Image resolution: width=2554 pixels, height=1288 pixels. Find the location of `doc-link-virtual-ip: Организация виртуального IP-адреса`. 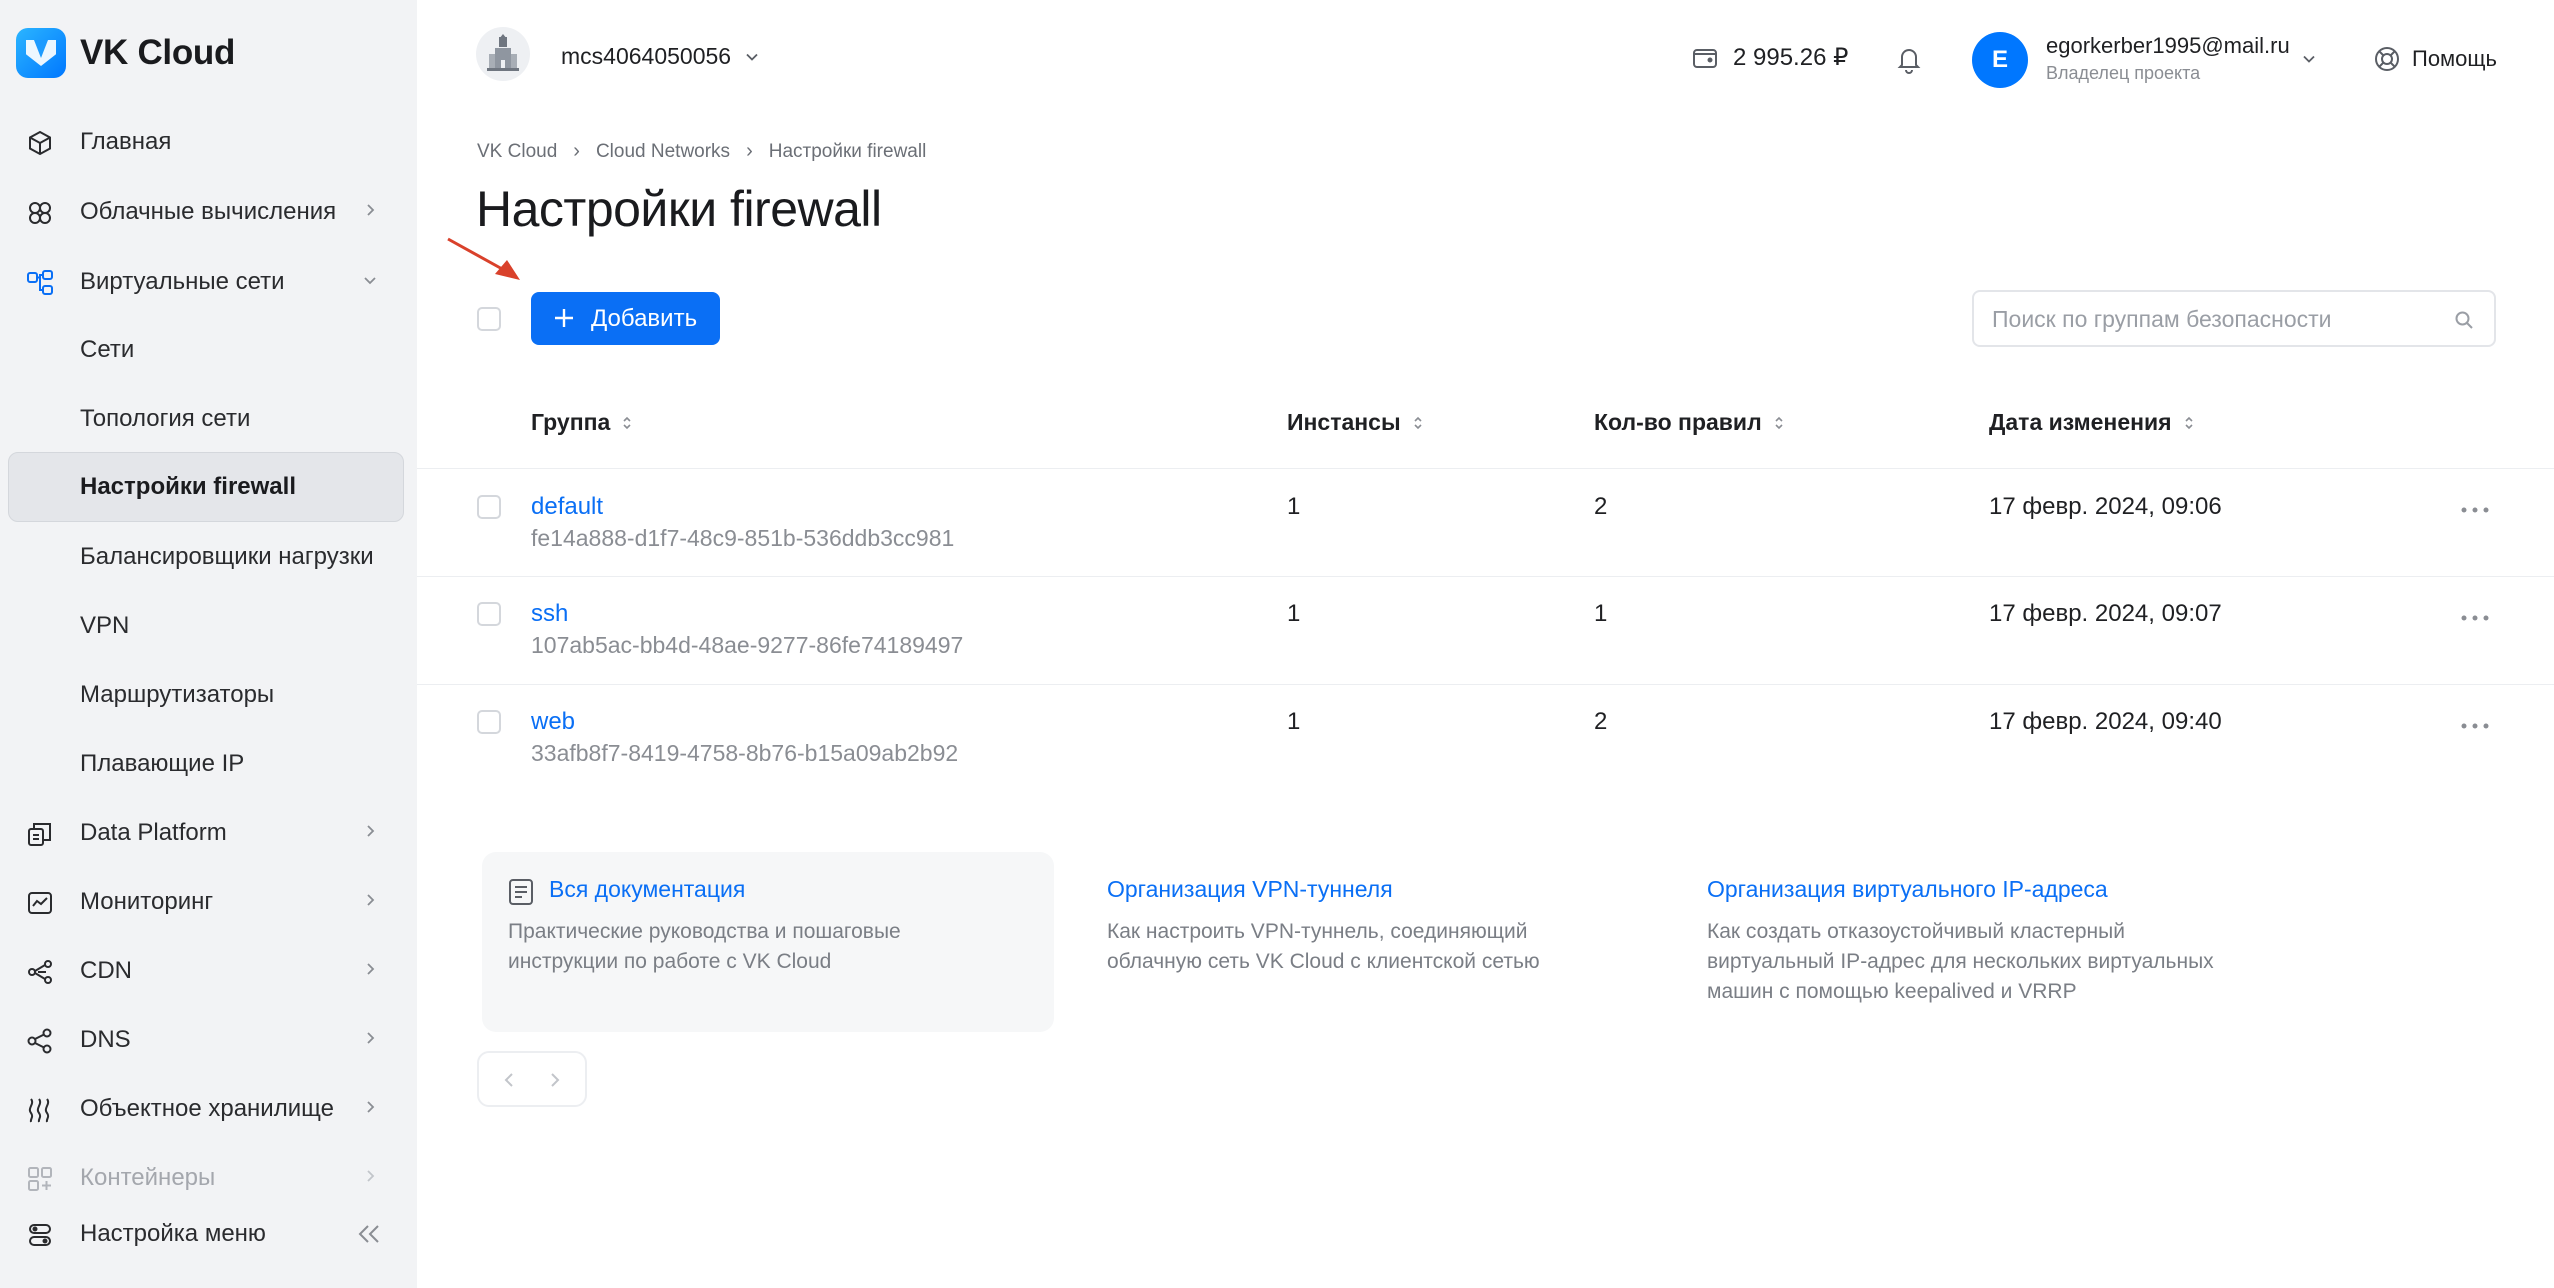

doc-link-virtual-ip: Организация виртуального IP-адреса is located at coordinates (1907, 889).